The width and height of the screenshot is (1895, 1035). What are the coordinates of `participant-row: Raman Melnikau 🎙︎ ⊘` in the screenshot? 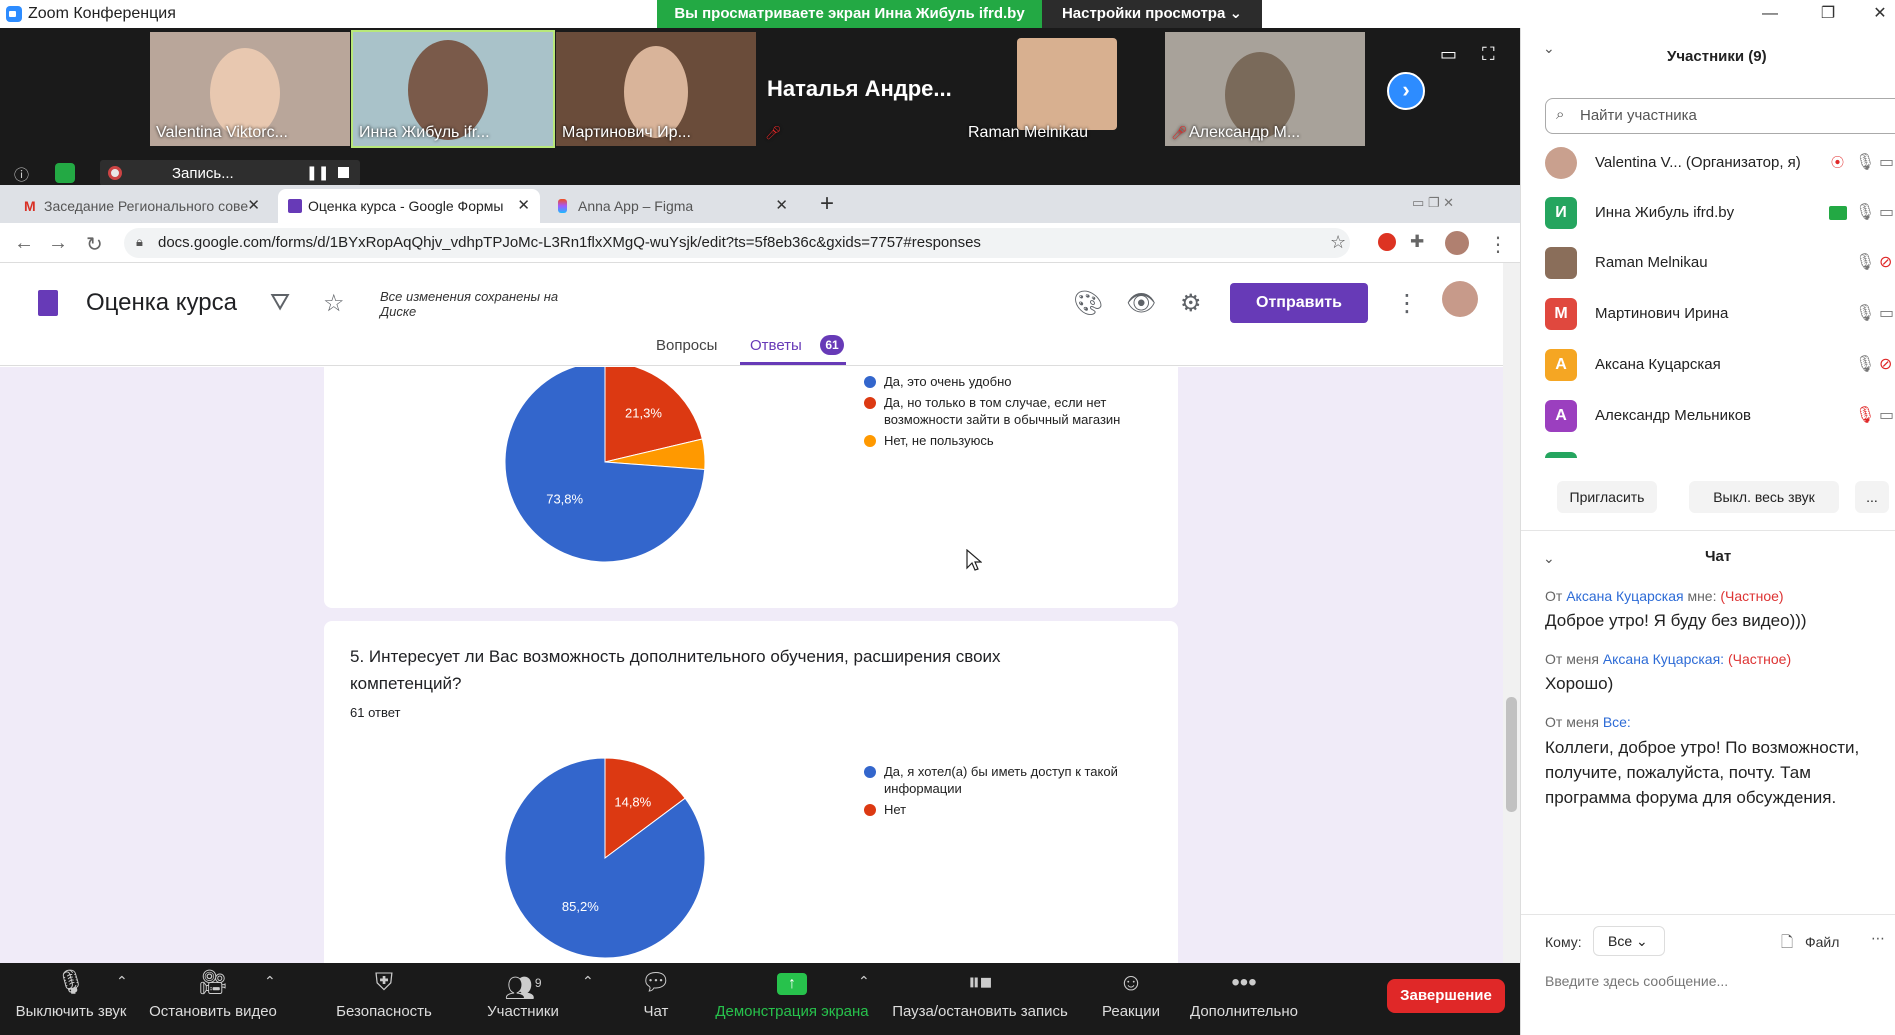 It's located at (1720, 264).